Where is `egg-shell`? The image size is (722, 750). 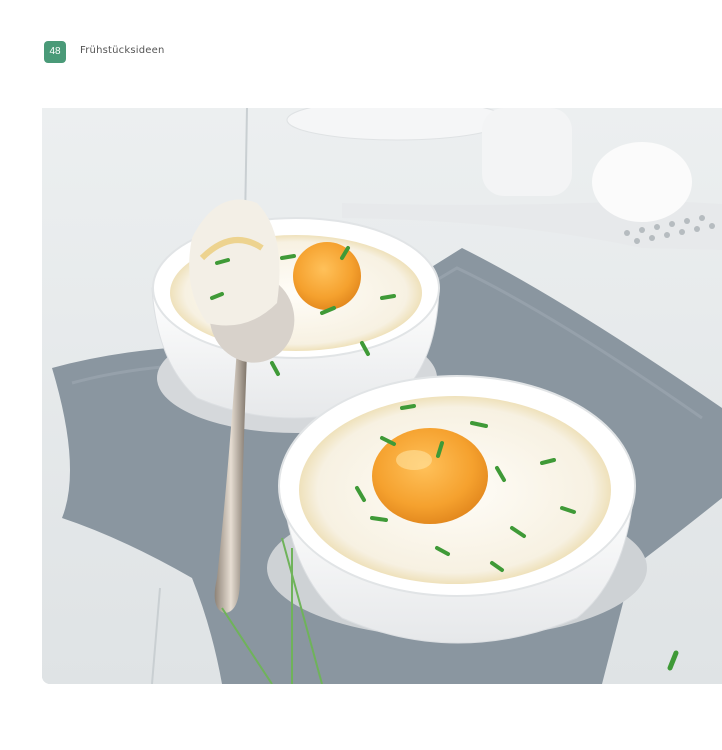
egg-shell is located at coordinates (642, 182).